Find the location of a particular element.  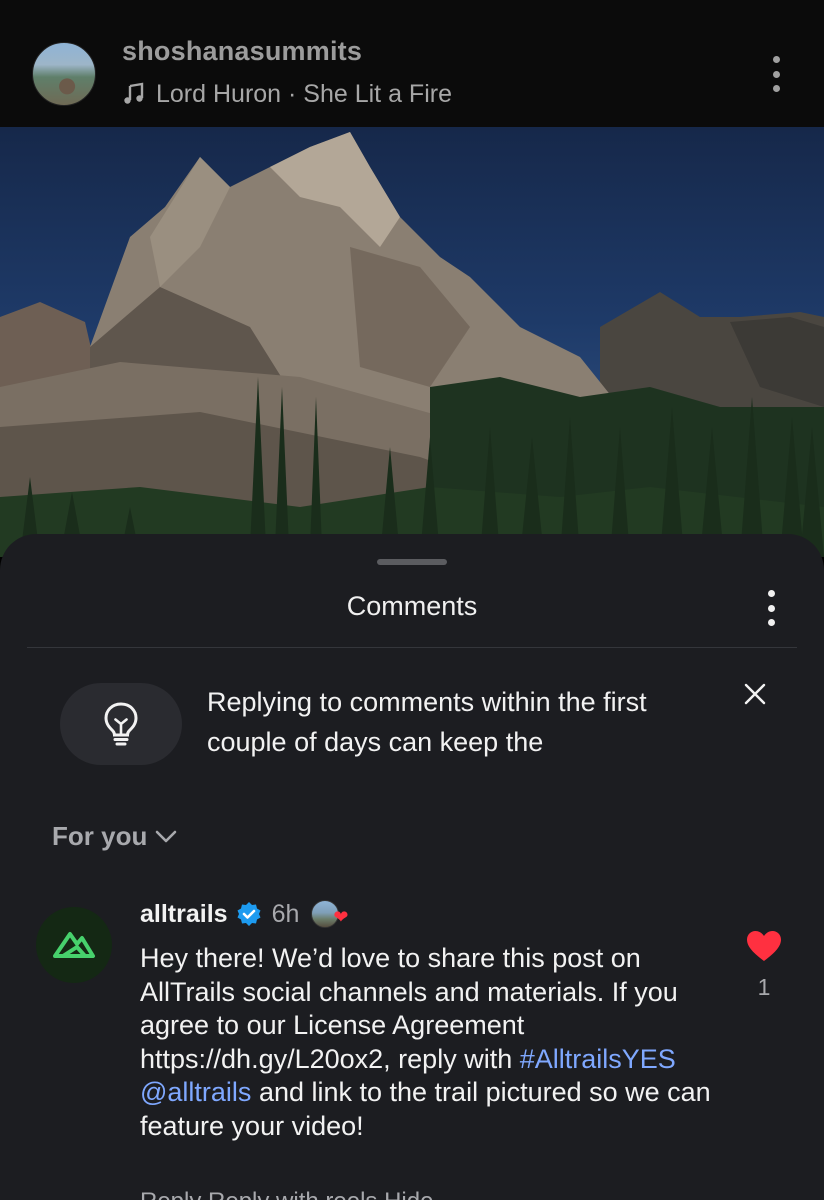

comment-header: alltrails 6h ❤ is located at coordinates (244, 914).